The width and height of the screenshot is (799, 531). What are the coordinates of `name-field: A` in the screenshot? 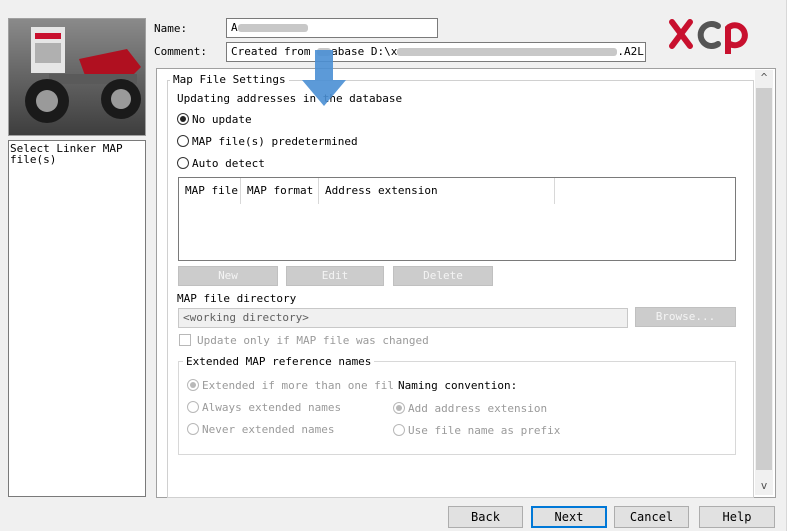 It's located at (332, 28).